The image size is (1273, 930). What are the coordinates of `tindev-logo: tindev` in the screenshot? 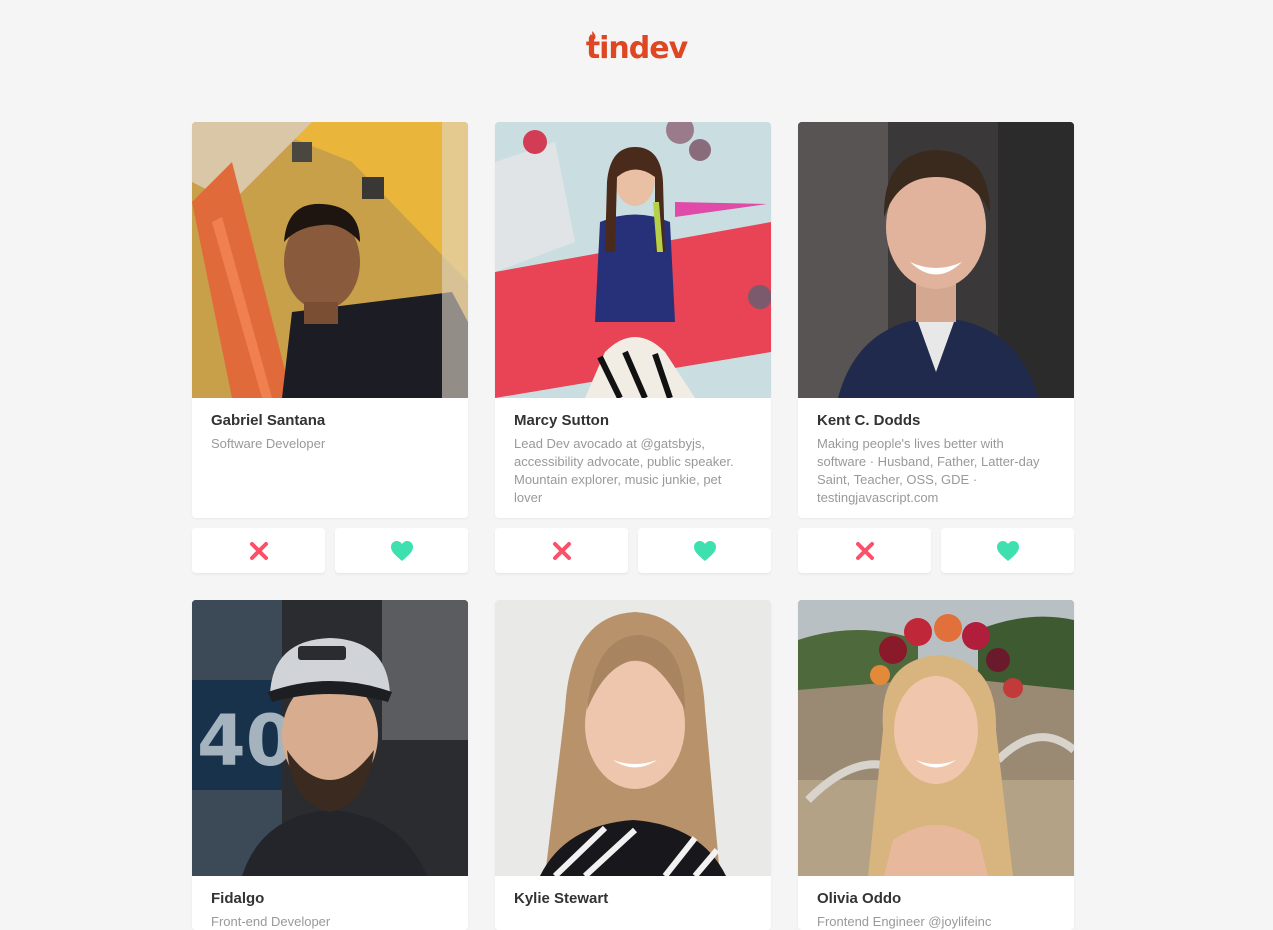 It's located at (636, 48).